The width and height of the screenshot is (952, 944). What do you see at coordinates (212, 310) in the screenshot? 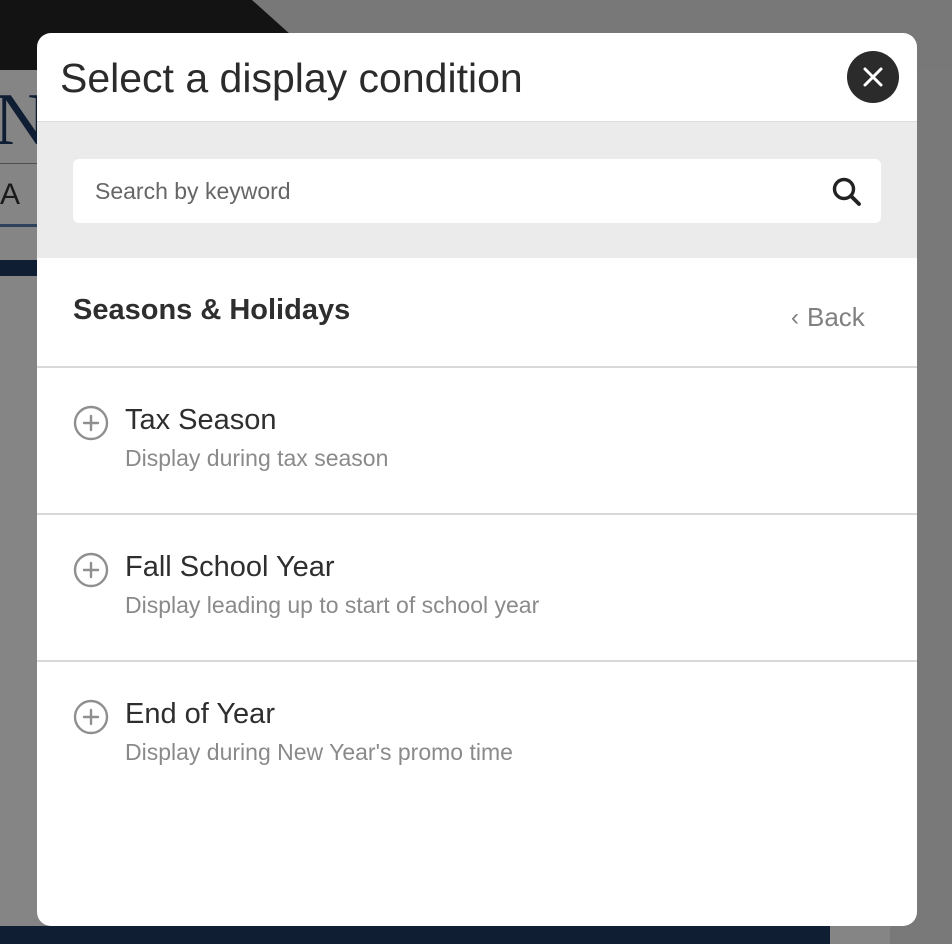
I see `section-title: Seasons & Holidays` at bounding box center [212, 310].